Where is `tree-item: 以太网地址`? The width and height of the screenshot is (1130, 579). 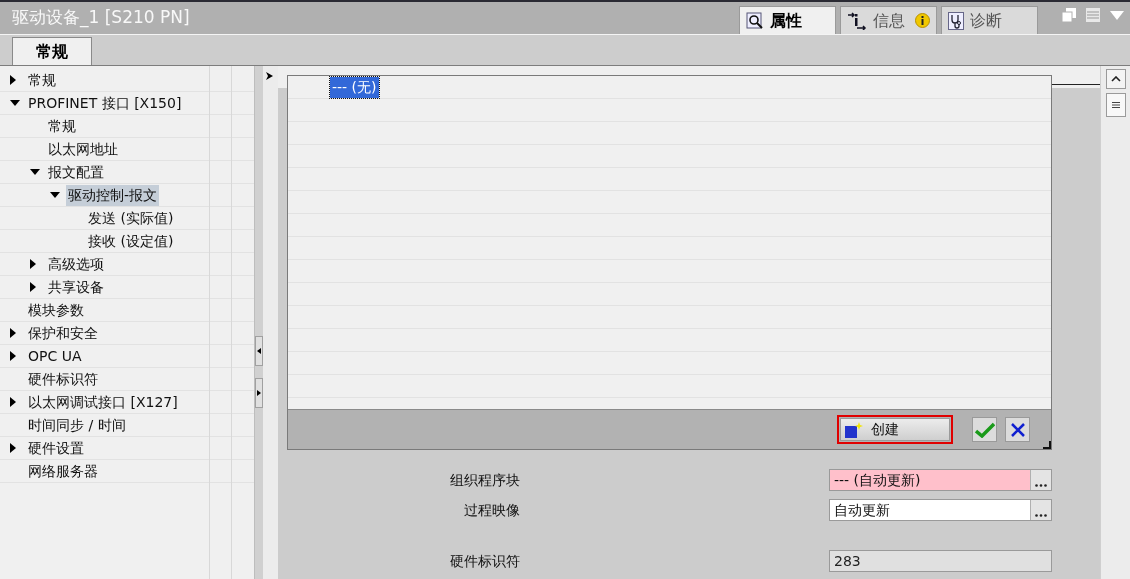 tree-item: 以太网地址 is located at coordinates (83, 149).